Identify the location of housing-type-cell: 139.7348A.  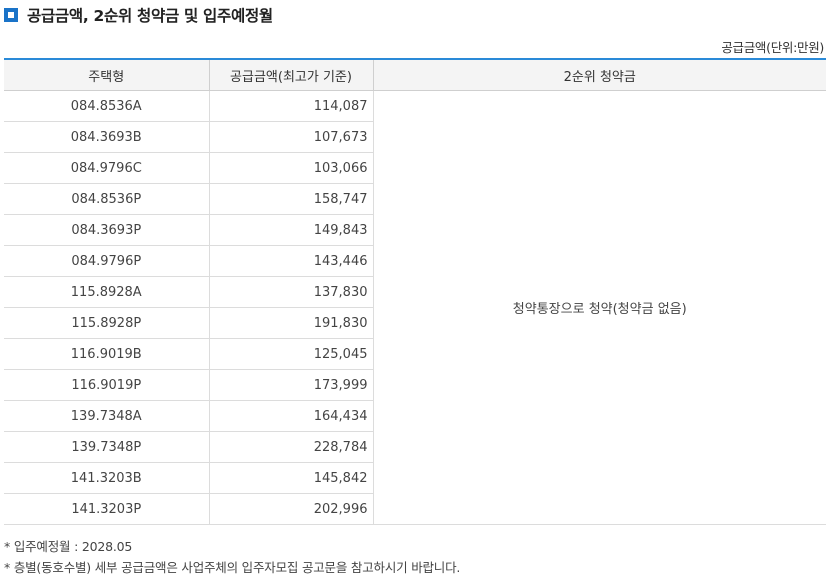
(106, 416).